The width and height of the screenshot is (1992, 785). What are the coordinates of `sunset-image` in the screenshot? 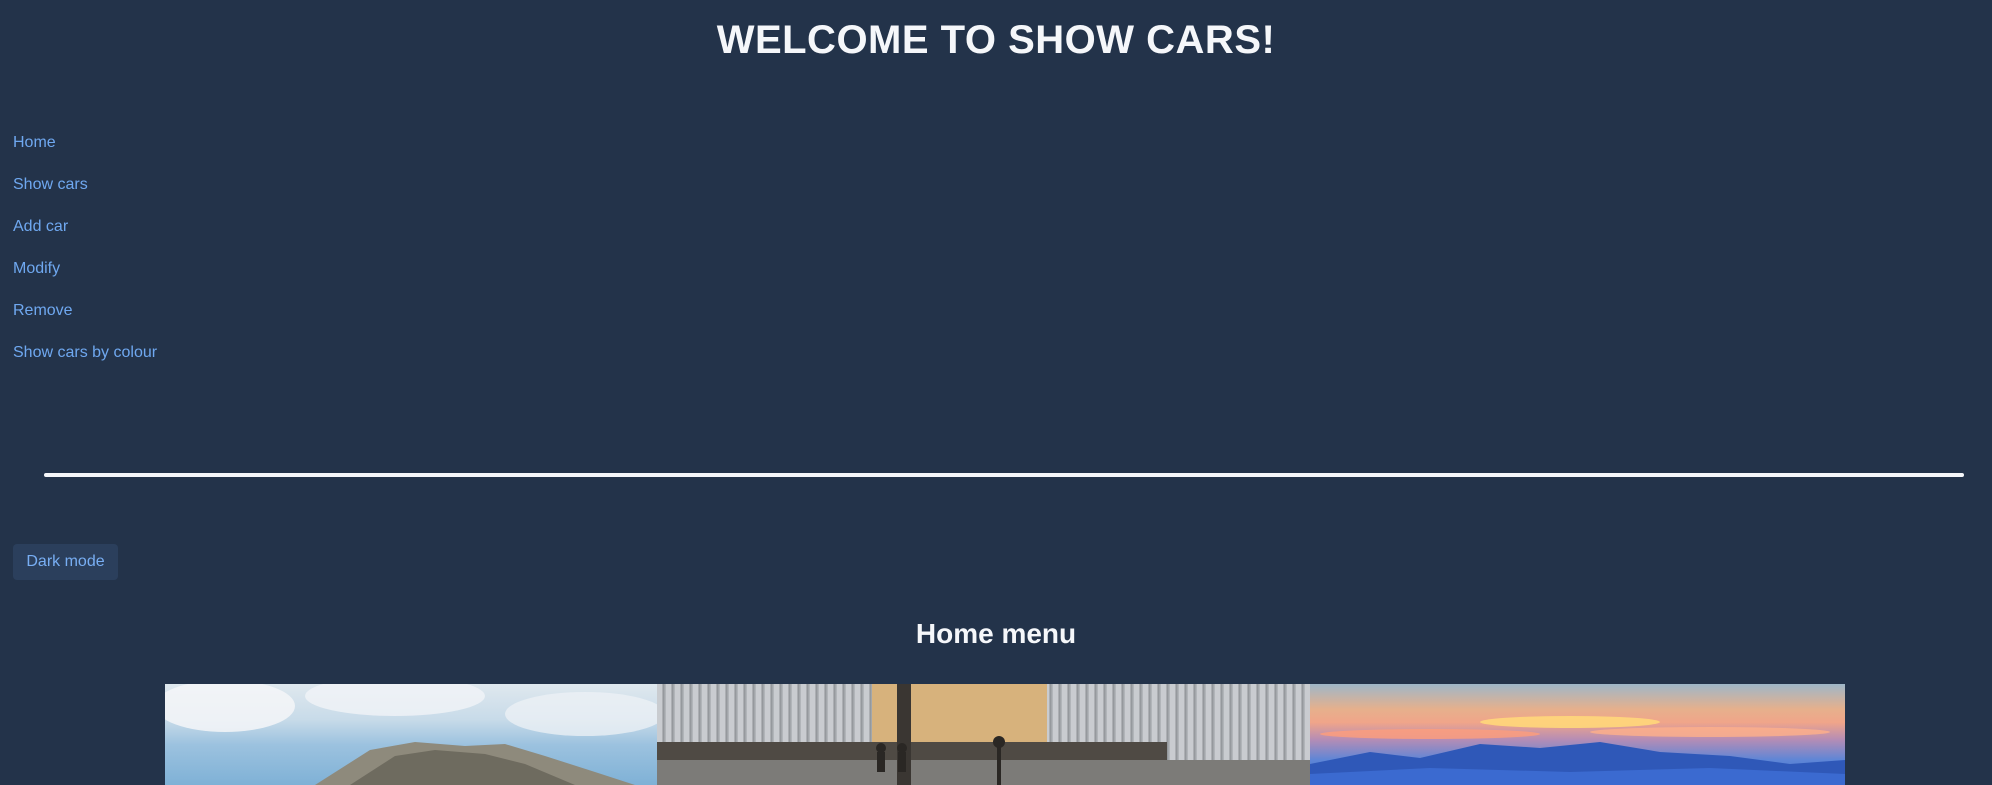 It's located at (1577, 750).